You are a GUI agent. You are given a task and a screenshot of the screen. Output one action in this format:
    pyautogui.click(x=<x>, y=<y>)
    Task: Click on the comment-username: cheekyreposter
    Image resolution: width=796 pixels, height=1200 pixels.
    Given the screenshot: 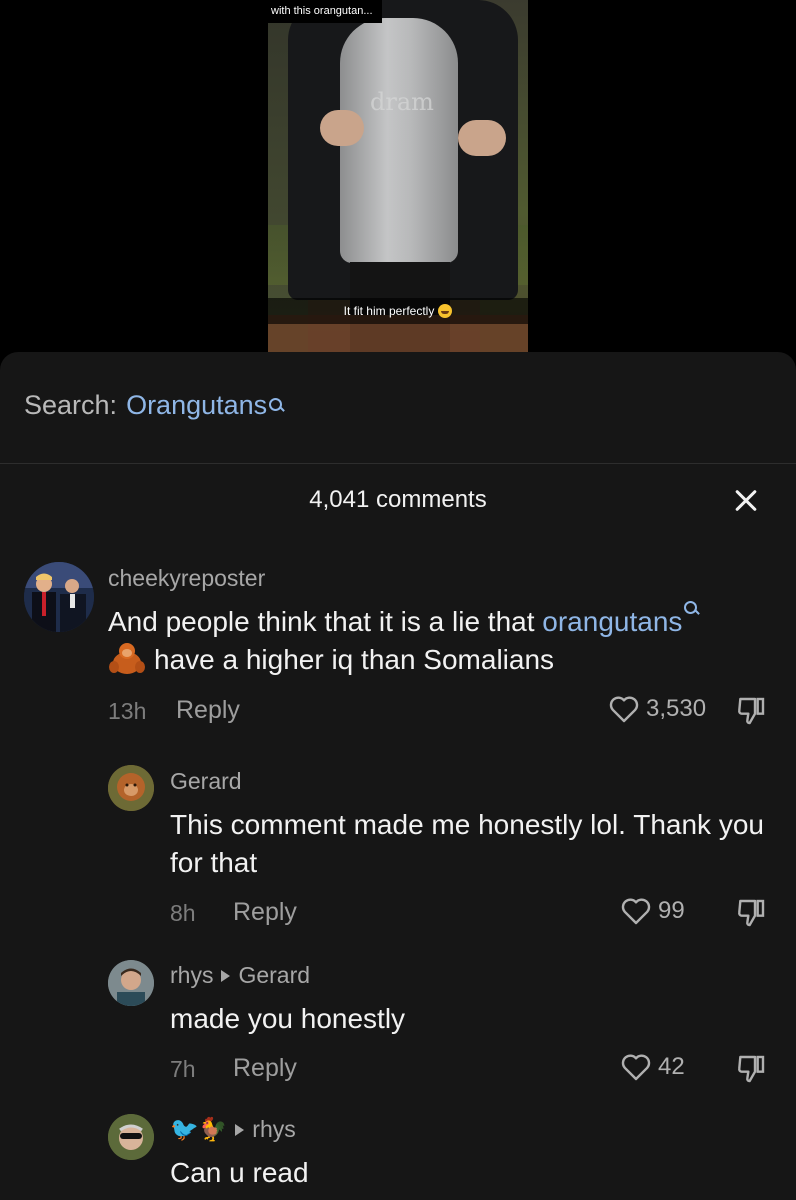 What is the action you would take?
    pyautogui.click(x=186, y=578)
    